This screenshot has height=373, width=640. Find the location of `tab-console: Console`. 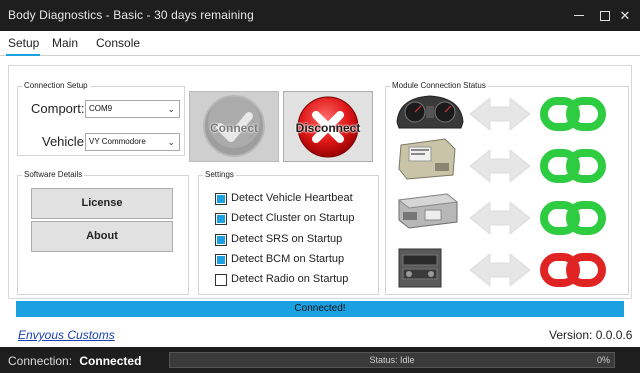

tab-console: Console is located at coordinates (118, 43).